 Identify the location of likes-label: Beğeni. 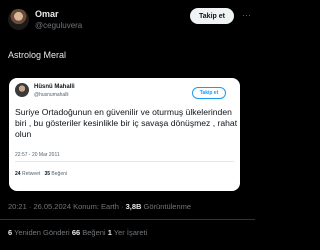
(94, 232).